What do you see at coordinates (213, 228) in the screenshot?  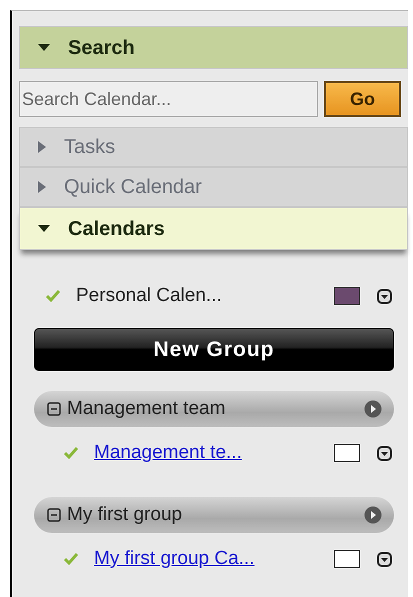 I see `section-header: Calendars` at bounding box center [213, 228].